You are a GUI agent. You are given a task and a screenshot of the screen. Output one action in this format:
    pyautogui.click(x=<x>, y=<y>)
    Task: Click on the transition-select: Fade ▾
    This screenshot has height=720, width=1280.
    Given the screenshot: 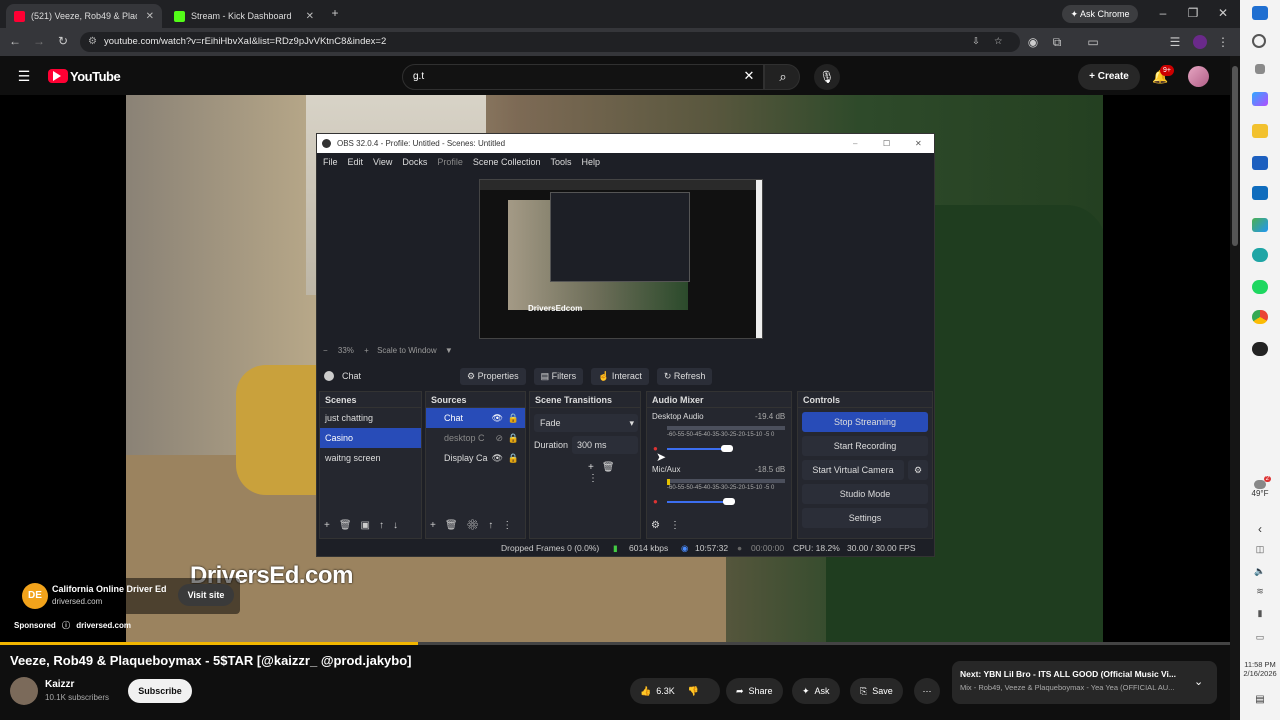 What is the action you would take?
    pyautogui.click(x=586, y=423)
    